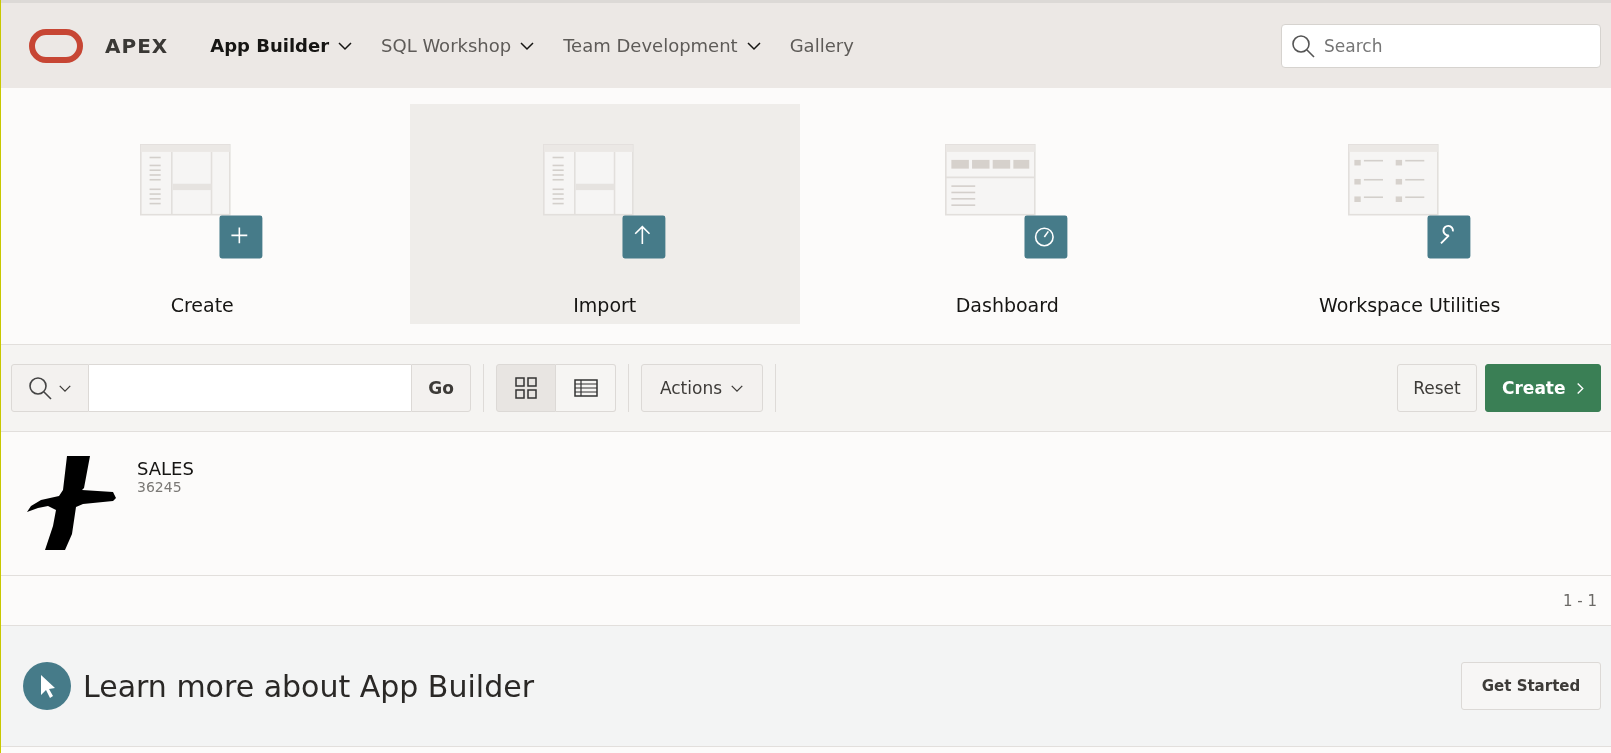 The image size is (1611, 753). Describe the element at coordinates (604, 214) in the screenshot. I see `tile-button: Import` at that location.